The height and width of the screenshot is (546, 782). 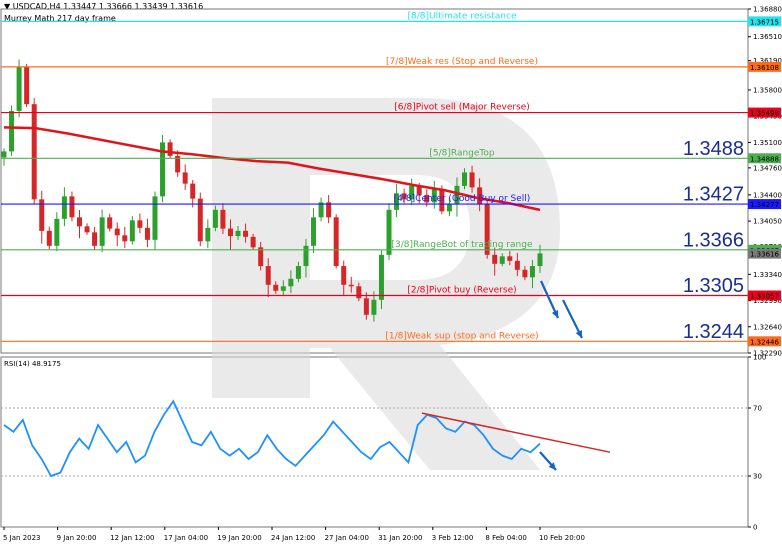 What do you see at coordinates (562, 538) in the screenshot?
I see `time-tick-label: 10 Feb 20:00` at bounding box center [562, 538].